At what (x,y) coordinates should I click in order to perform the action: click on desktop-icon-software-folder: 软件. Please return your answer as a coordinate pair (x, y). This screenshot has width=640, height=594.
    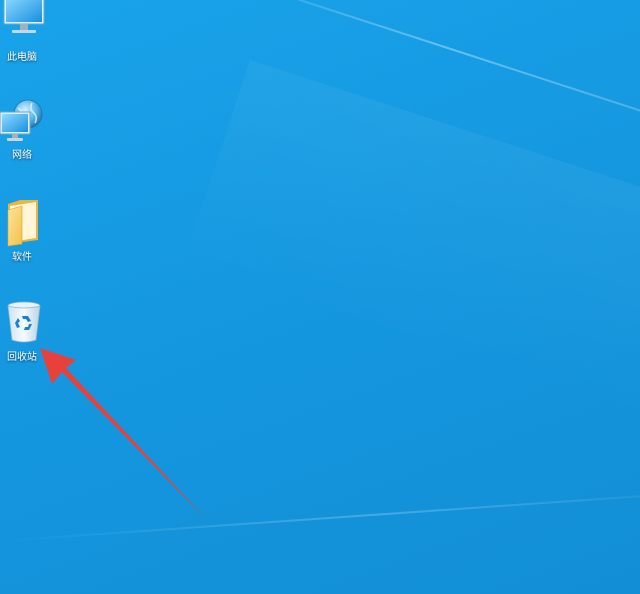
    Looking at the image, I should click on (25, 232).